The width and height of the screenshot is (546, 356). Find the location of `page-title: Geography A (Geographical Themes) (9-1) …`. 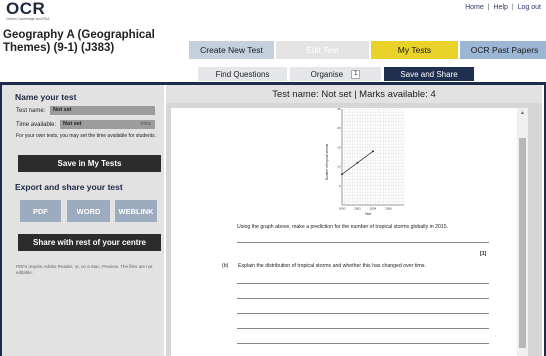

page-title: Geography A (Geographical Themes) (9-1) … is located at coordinates (79, 41).